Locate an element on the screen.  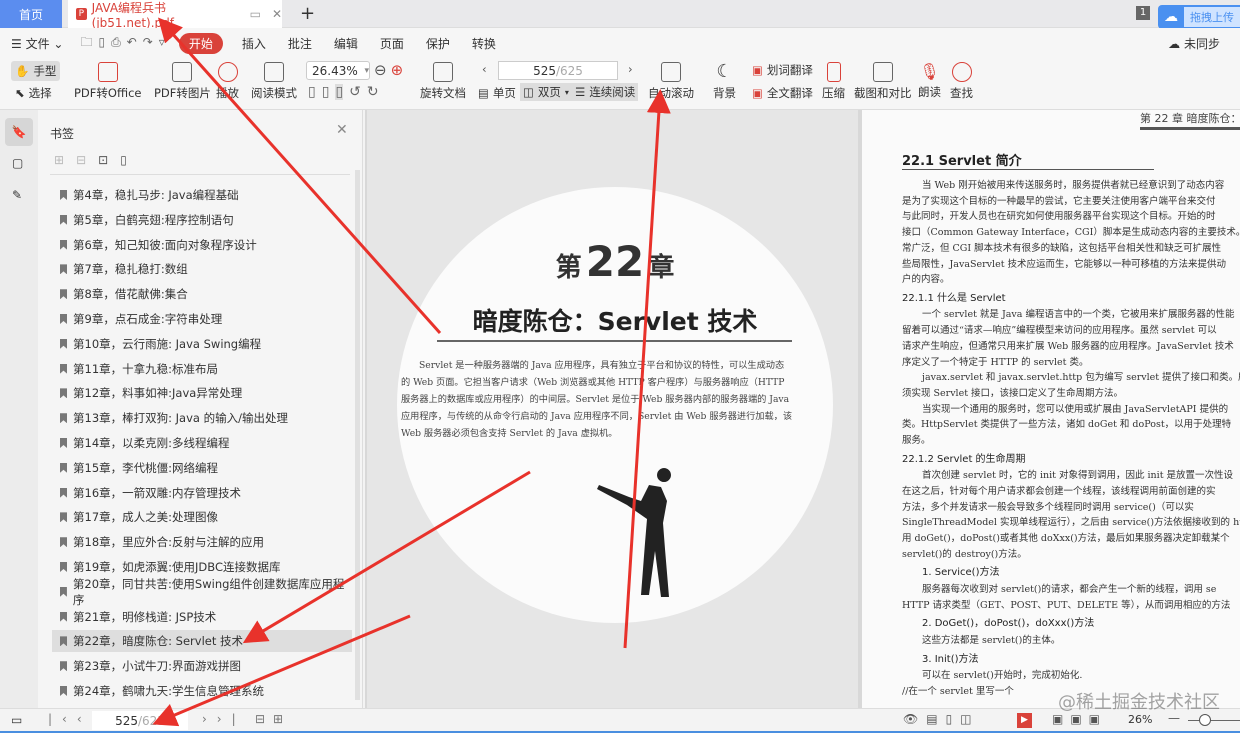
text-line: 与此同时，开发人员也在研究如何使用服务器平台实现这个目标。开始的时 is located at coordinates (1059, 217).